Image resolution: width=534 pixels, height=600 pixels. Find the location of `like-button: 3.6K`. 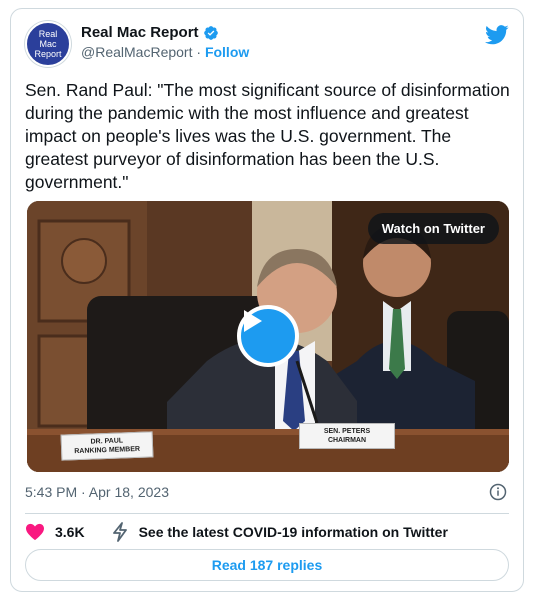

like-button: 3.6K is located at coordinates (55, 532).